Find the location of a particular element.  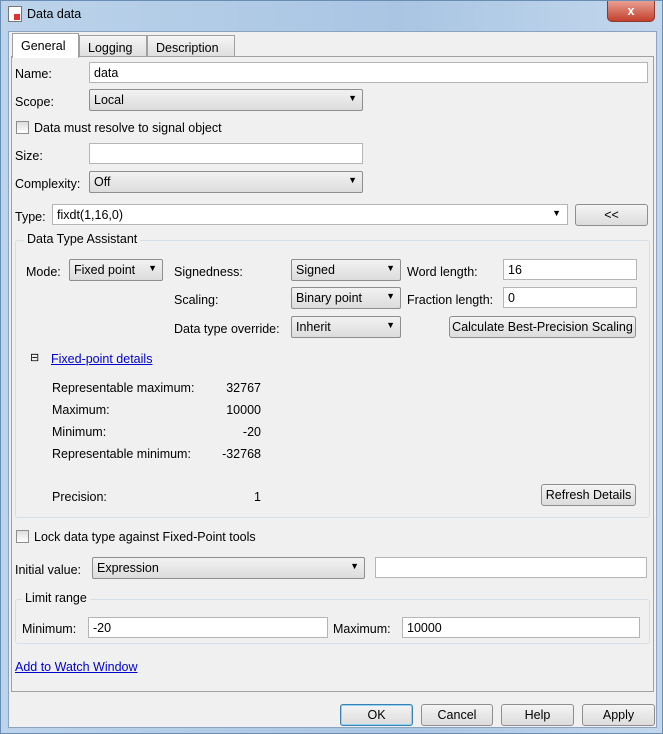

collapse-icon: ⊟ is located at coordinates (34, 357).